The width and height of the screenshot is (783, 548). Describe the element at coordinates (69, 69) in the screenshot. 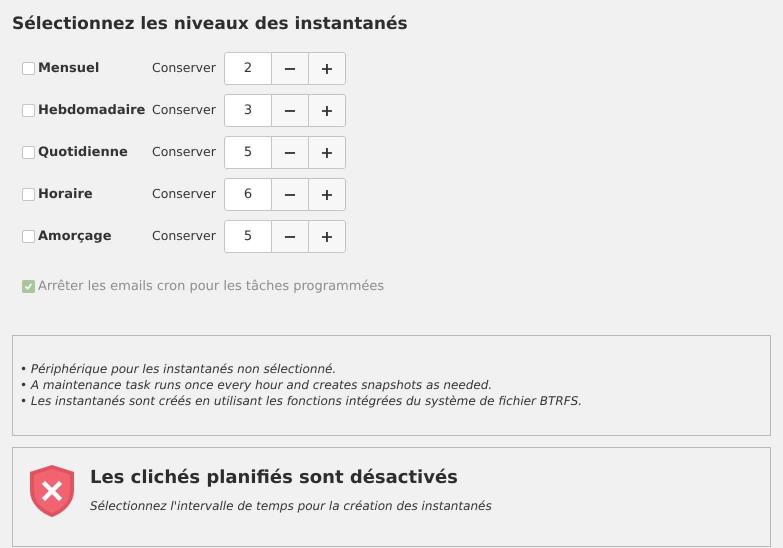

I see `level-label: Mensuel` at that location.